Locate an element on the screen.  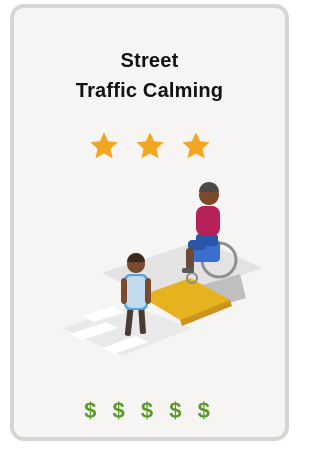
star-rating is located at coordinates (149, 147).